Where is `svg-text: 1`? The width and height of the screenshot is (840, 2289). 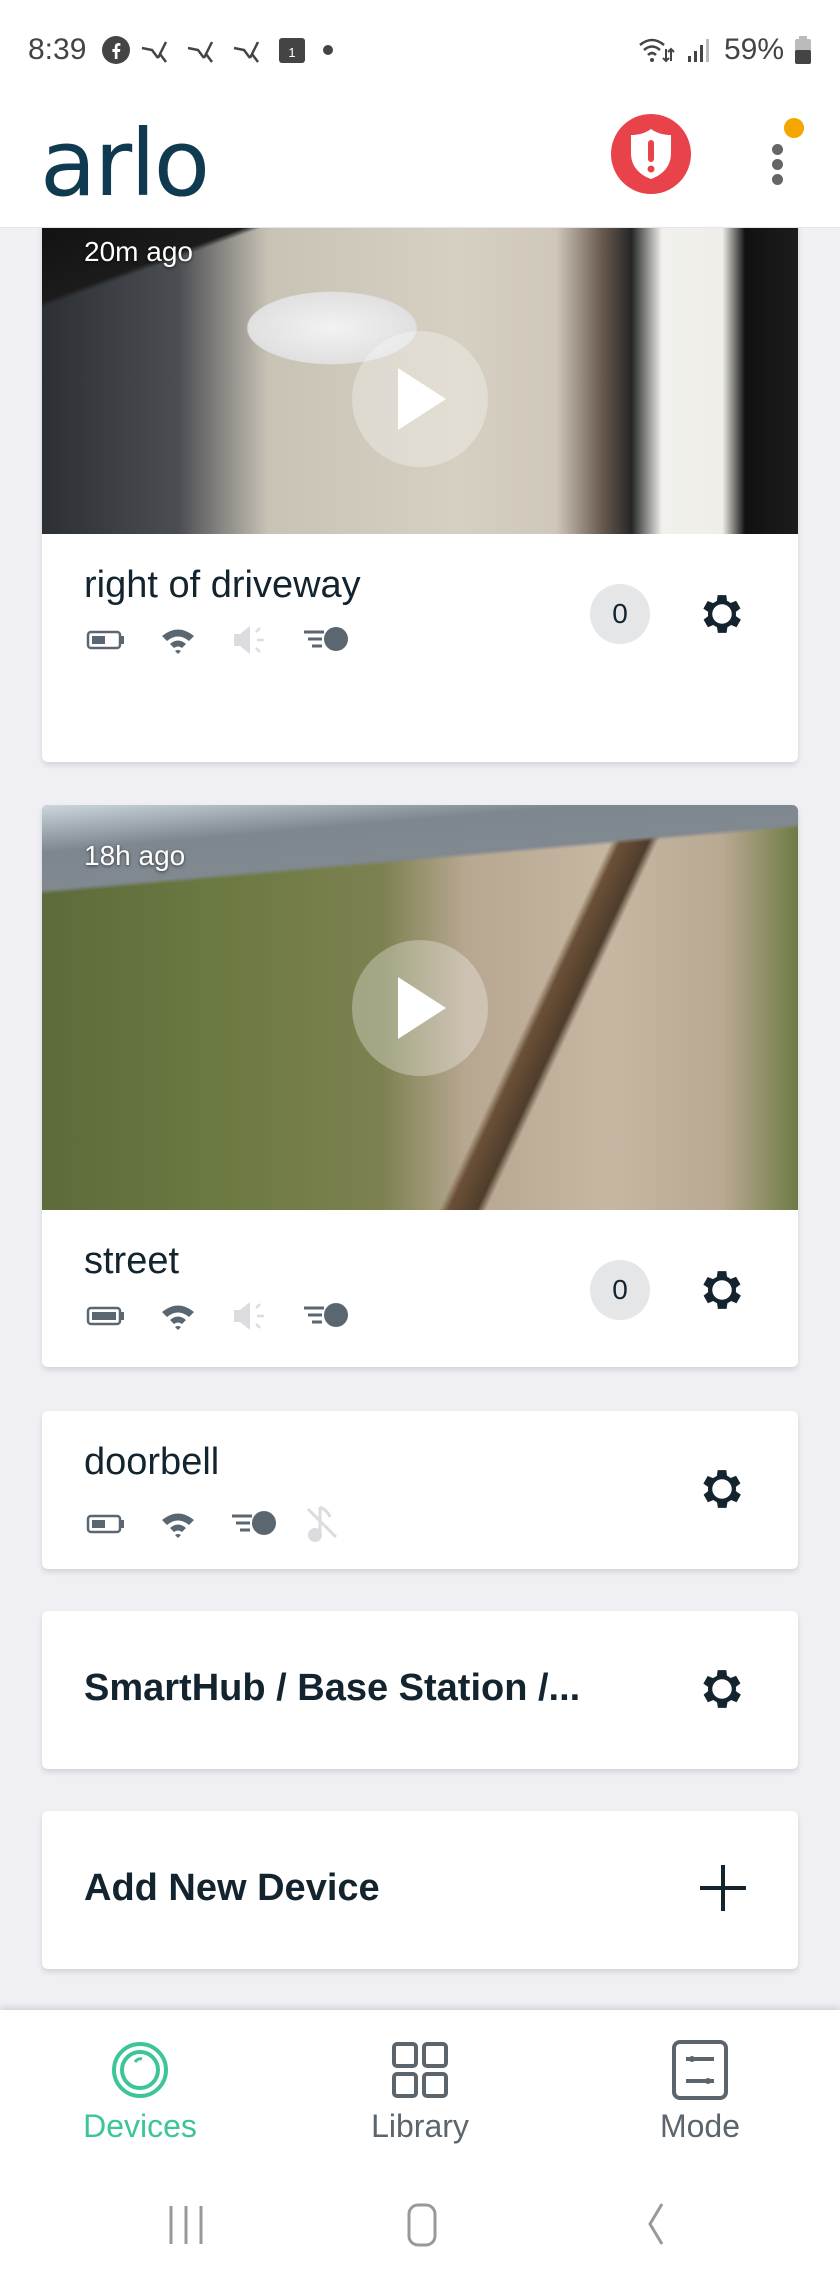 svg-text: 1 is located at coordinates (292, 52).